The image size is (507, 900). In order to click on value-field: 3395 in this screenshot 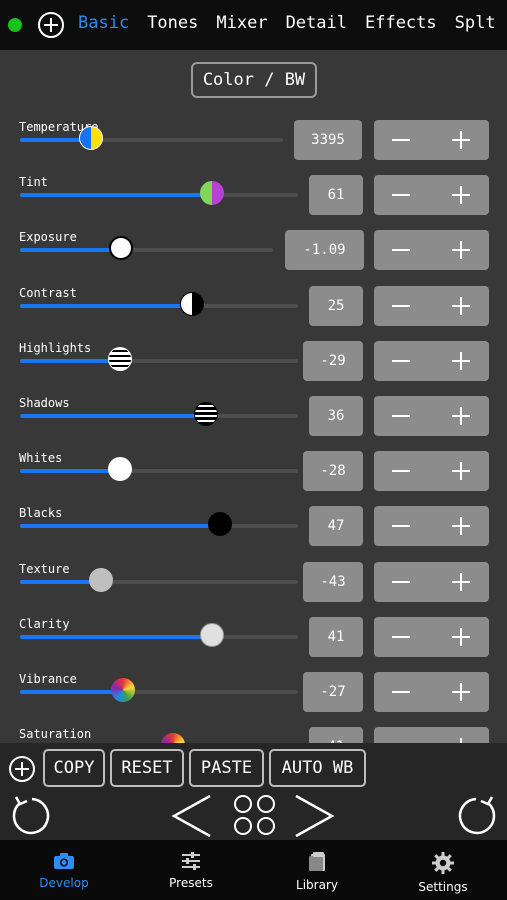, I will do `click(328, 140)`.